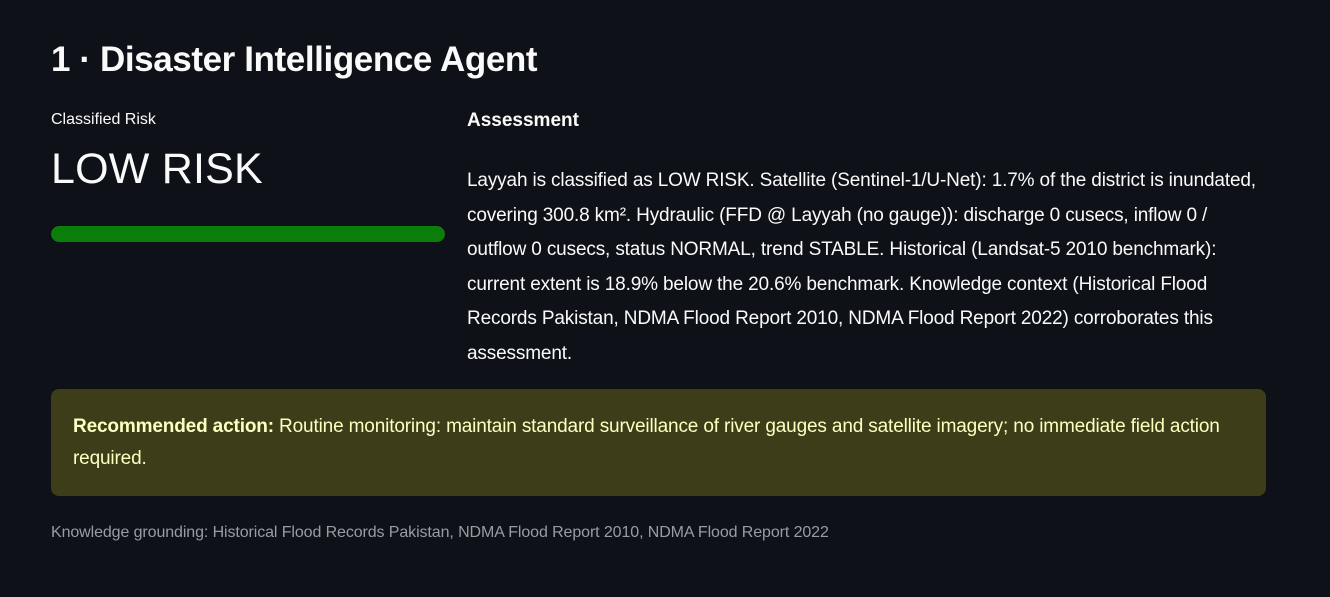 This screenshot has width=1330, height=597. I want to click on metric-value: LOW RISK, so click(157, 169).